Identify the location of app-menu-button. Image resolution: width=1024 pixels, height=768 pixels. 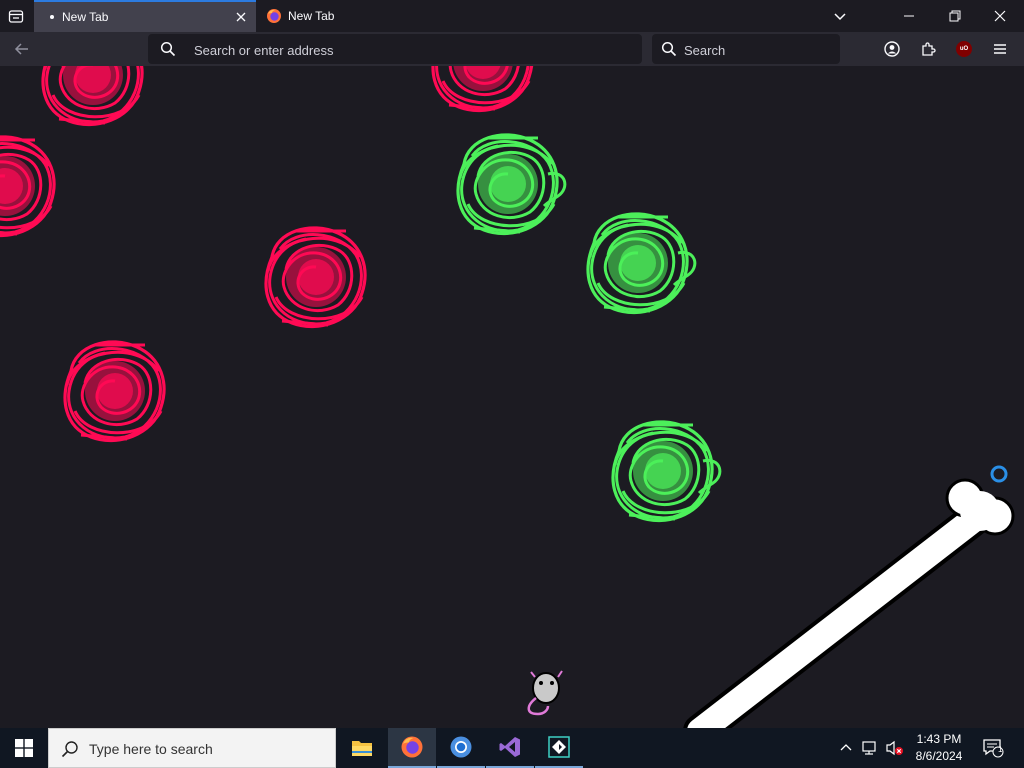
(1000, 49).